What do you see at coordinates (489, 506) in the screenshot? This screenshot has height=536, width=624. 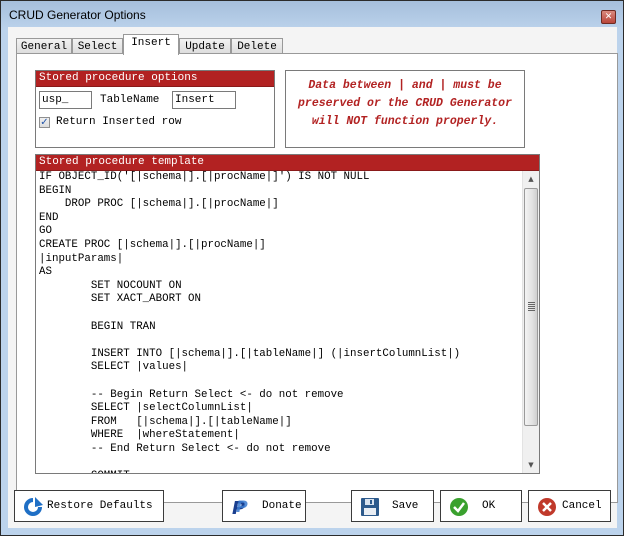 I see `ok-label: OK` at bounding box center [489, 506].